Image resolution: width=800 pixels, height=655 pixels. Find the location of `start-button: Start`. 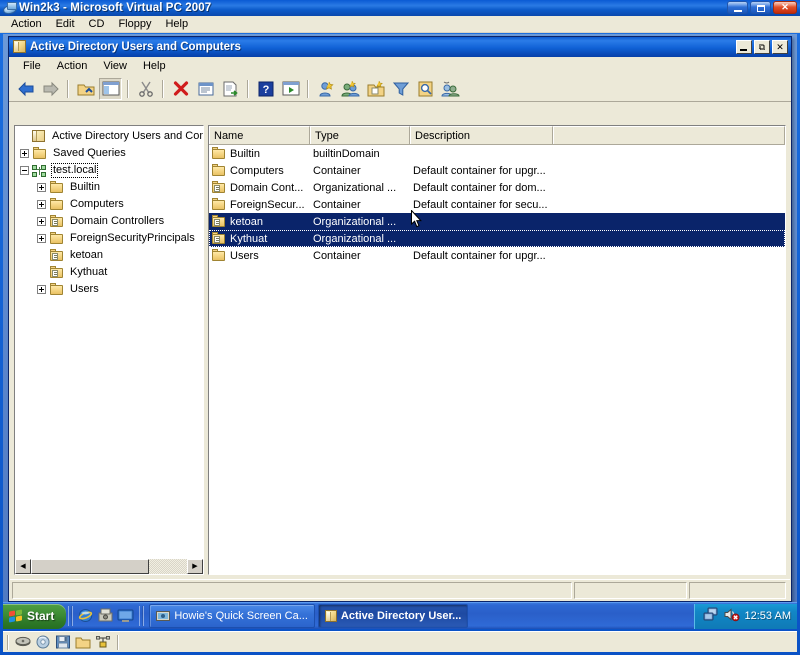

start-button: Start is located at coordinates (35, 616).